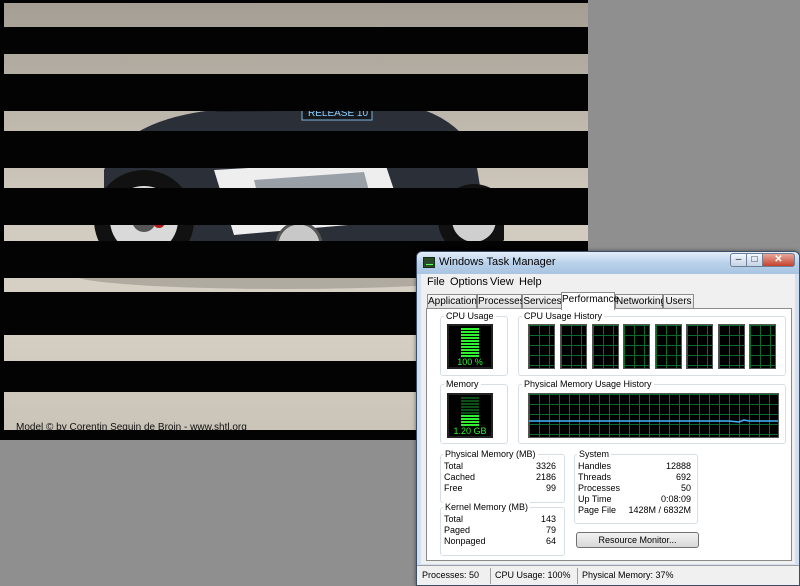 This screenshot has width=800, height=586. Describe the element at coordinates (675, 499) in the screenshot. I see `system-uptime-value: 0:08:09` at that location.